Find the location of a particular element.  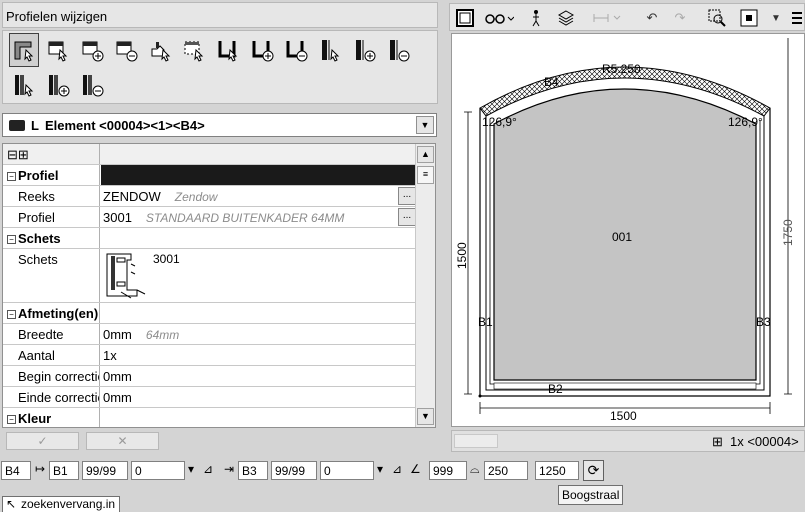

double-bar-select-icon is located at coordinates (24, 85).